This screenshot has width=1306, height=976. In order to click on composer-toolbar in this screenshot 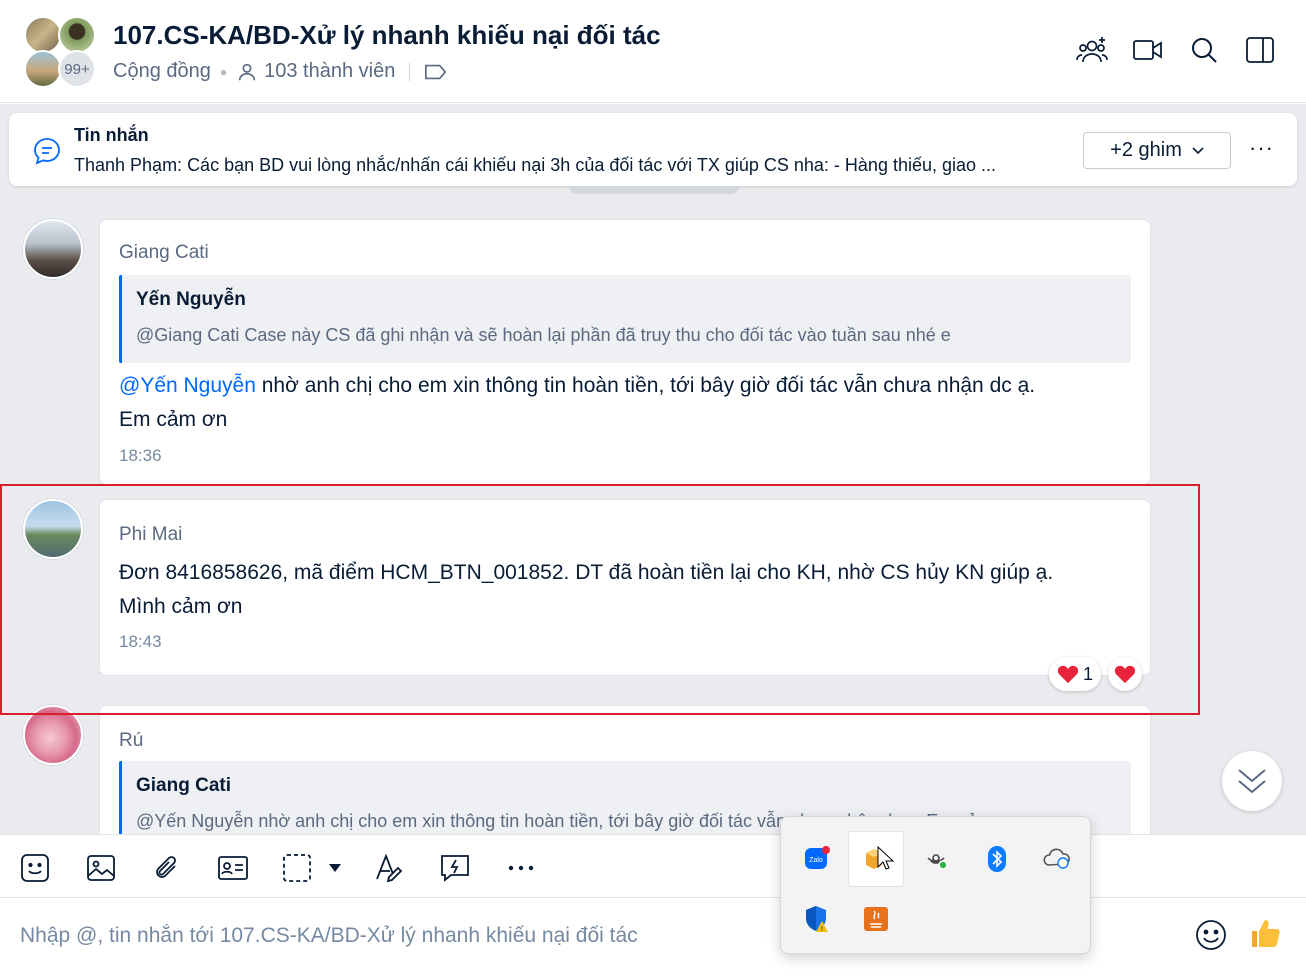, I will do `click(653, 866)`.